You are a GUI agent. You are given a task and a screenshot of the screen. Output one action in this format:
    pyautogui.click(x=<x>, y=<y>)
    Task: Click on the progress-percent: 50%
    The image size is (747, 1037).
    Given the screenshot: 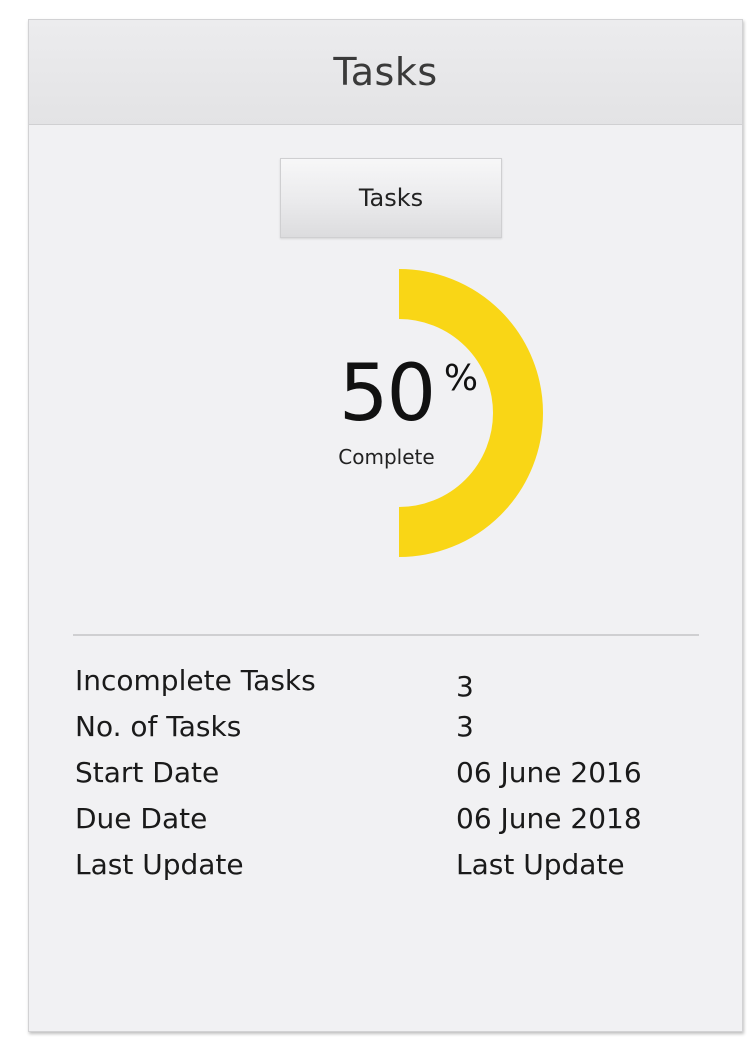 What is the action you would take?
    pyautogui.click(x=408, y=394)
    